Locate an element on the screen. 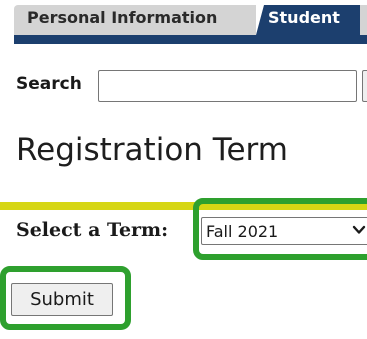 This screenshot has width=367, height=339. tab-personal-information: Personal Information is located at coordinates (135, 20).